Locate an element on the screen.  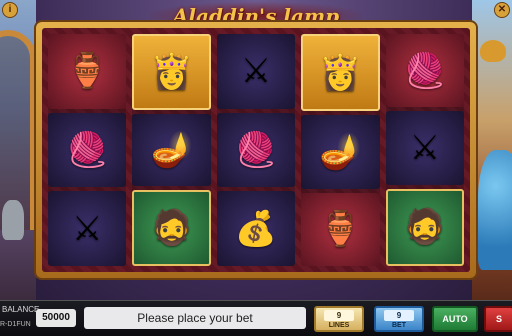
palace-decoration-left is located at coordinates (18, 150).